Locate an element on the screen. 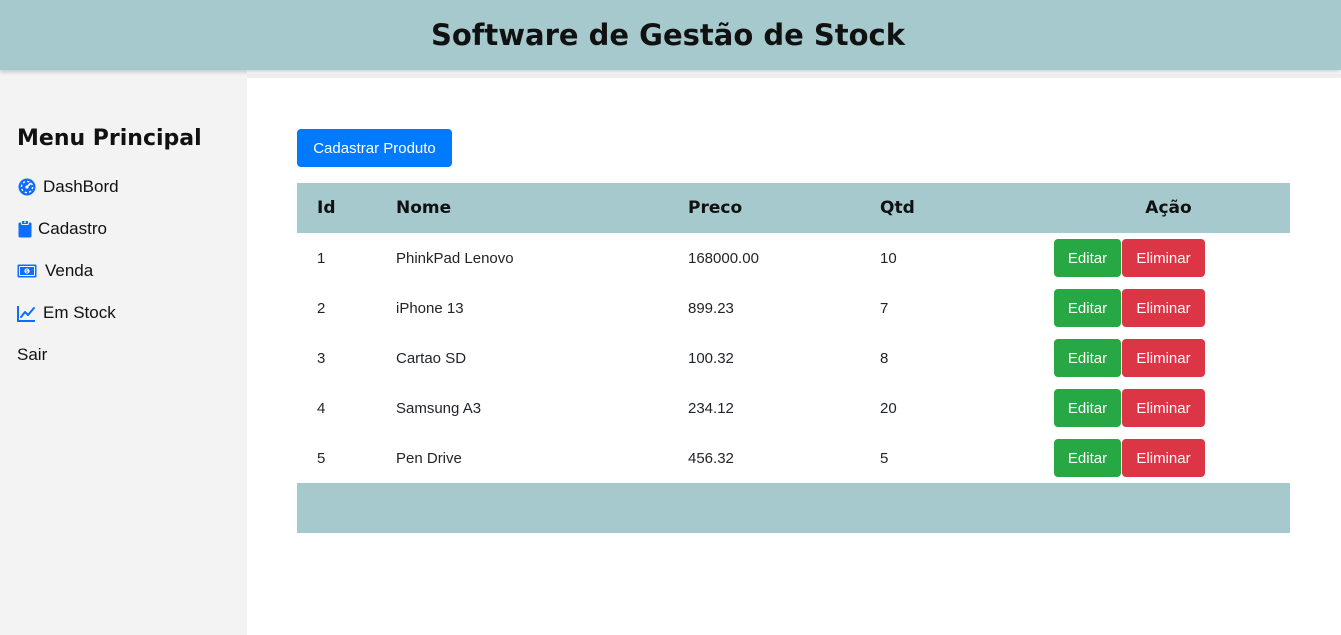 Image resolution: width=1341 pixels, height=635 pixels. app-header: Software de Gestão de Stock is located at coordinates (670, 35).